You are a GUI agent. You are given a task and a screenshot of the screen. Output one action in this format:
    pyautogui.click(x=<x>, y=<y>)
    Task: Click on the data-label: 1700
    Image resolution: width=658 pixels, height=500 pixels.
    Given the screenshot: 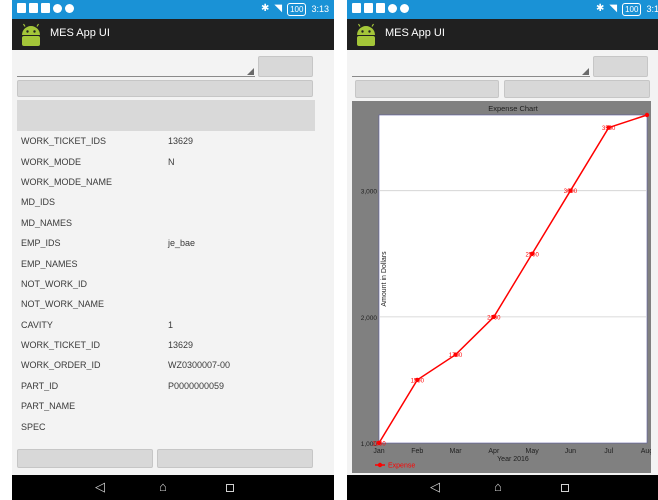 What is the action you would take?
    pyautogui.click(x=456, y=356)
    